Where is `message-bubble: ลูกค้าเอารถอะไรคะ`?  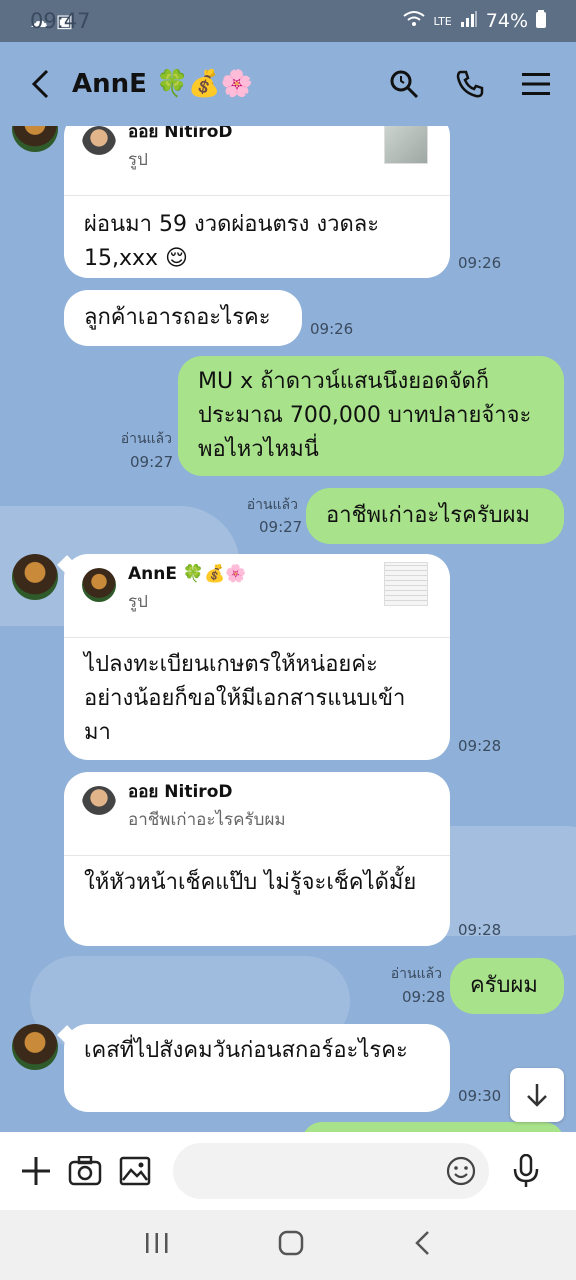 message-bubble: ลูกค้าเอารถอะไรคะ is located at coordinates (183, 318).